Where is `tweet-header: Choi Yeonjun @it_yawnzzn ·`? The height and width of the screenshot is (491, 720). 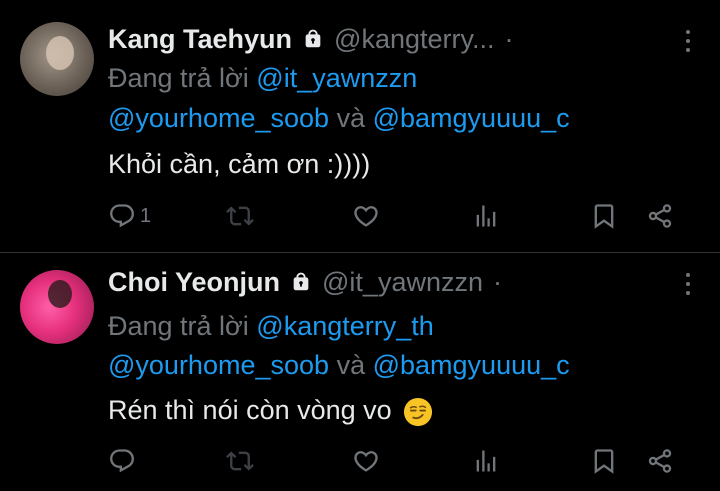
tweet-header: Choi Yeonjun @it_yawnzzn · is located at coordinates (305, 282).